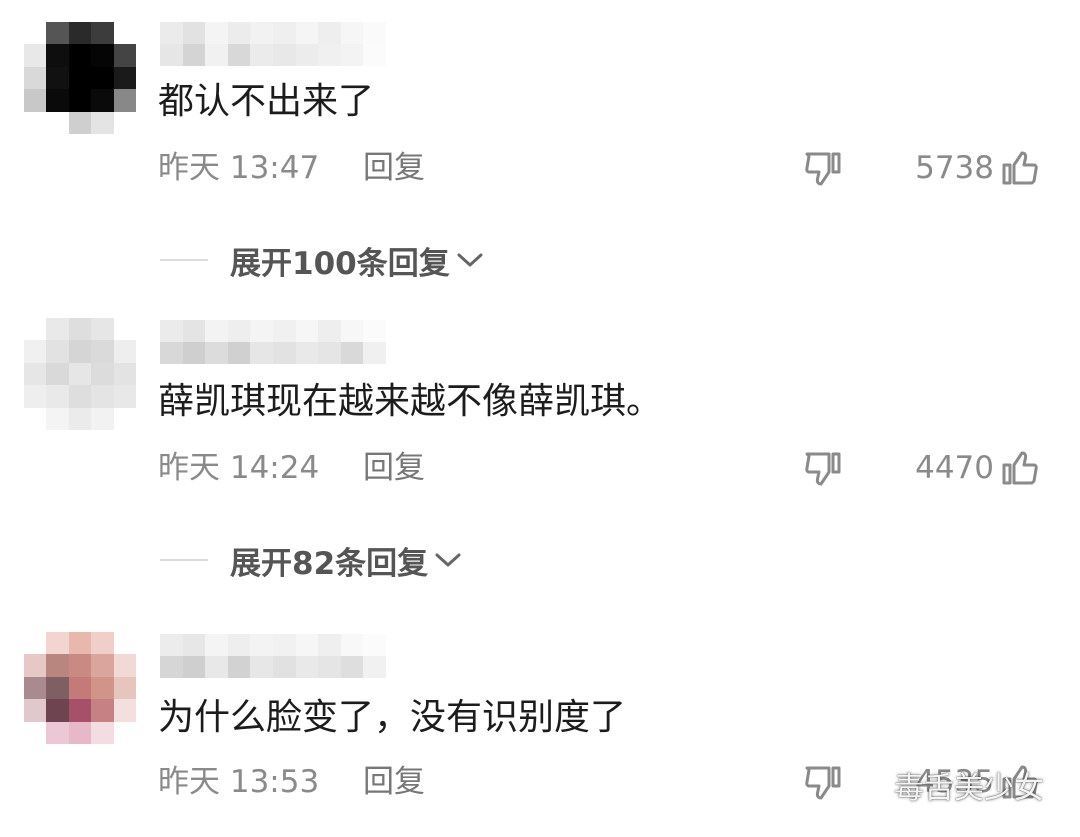 The height and width of the screenshot is (837, 1080). I want to click on comment-time: 昨天 13:53, so click(239, 782).